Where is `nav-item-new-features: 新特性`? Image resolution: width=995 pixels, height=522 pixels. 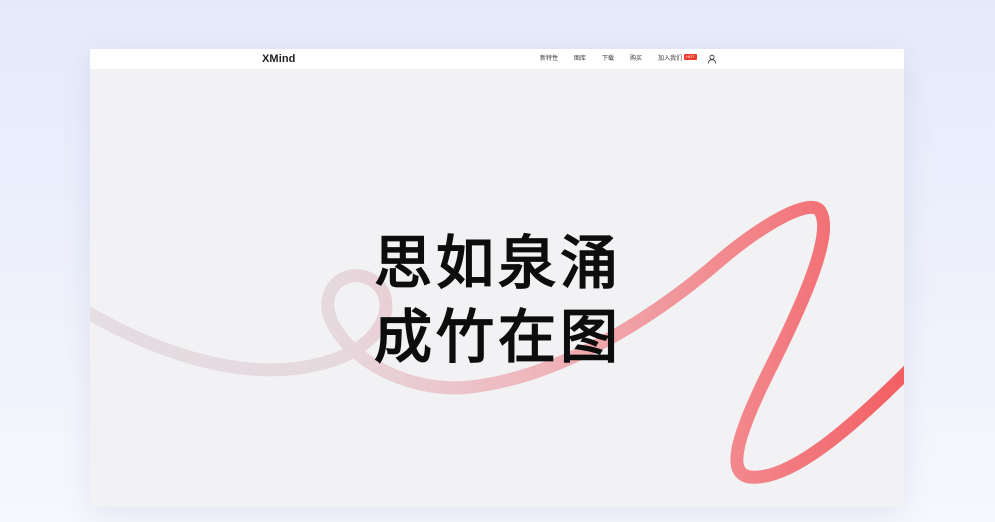 nav-item-new-features: 新特性 is located at coordinates (549, 59).